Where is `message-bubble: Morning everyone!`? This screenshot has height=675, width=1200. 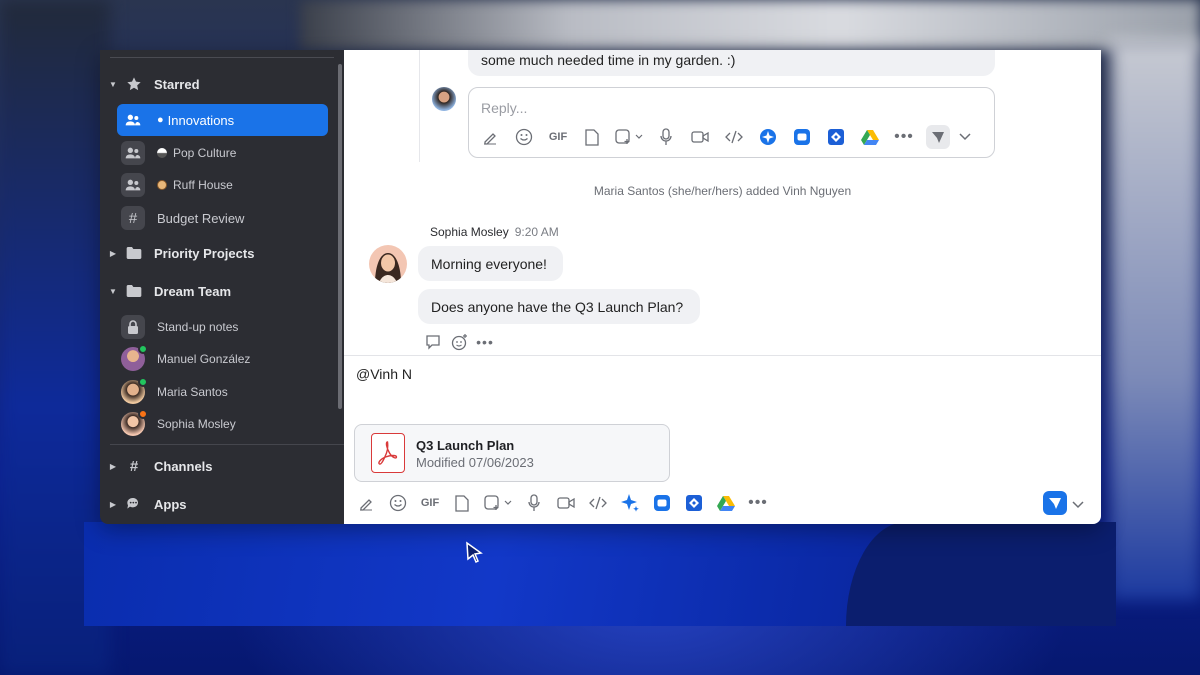
message-bubble: Morning everyone! is located at coordinates (490, 263).